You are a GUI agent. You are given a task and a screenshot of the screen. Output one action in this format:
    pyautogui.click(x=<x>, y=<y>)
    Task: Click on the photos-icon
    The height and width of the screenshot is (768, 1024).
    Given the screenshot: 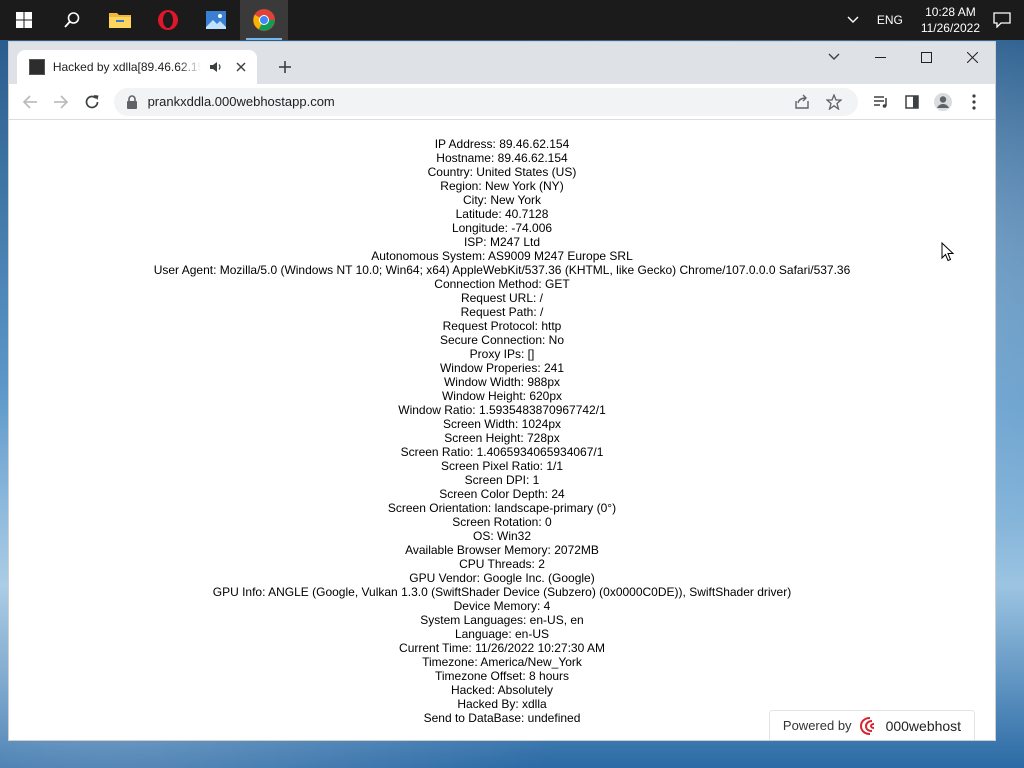 What is the action you would take?
    pyautogui.click(x=216, y=20)
    